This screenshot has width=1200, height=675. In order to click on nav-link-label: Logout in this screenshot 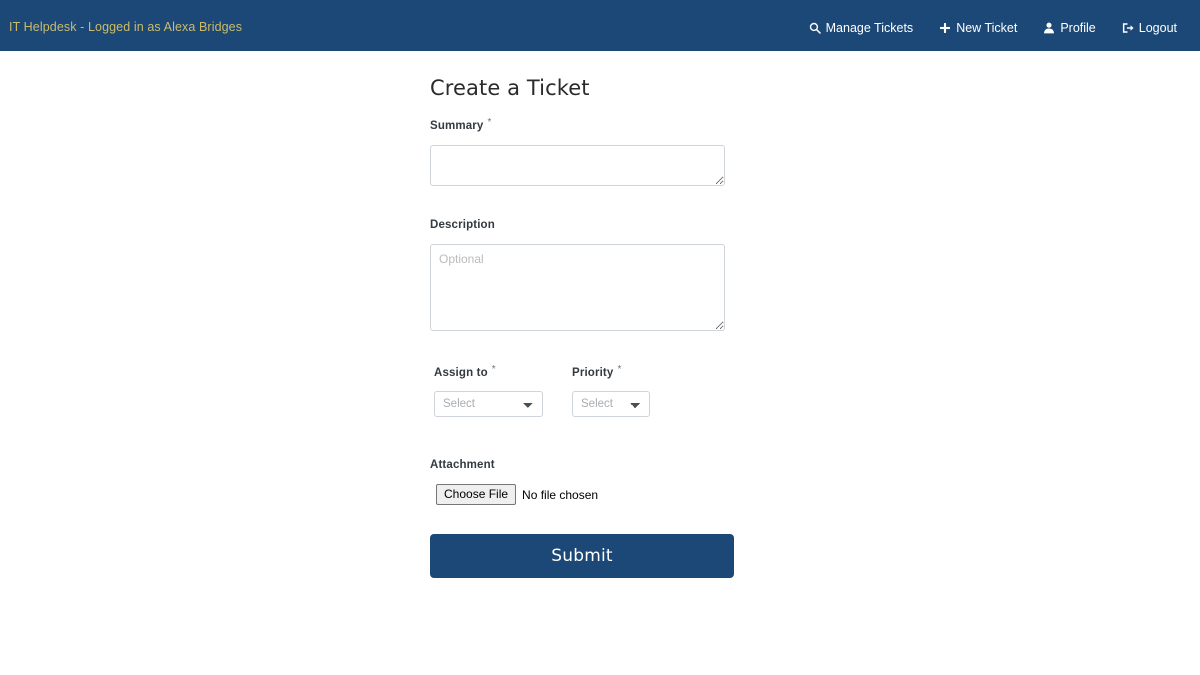, I will do `click(1157, 27)`.